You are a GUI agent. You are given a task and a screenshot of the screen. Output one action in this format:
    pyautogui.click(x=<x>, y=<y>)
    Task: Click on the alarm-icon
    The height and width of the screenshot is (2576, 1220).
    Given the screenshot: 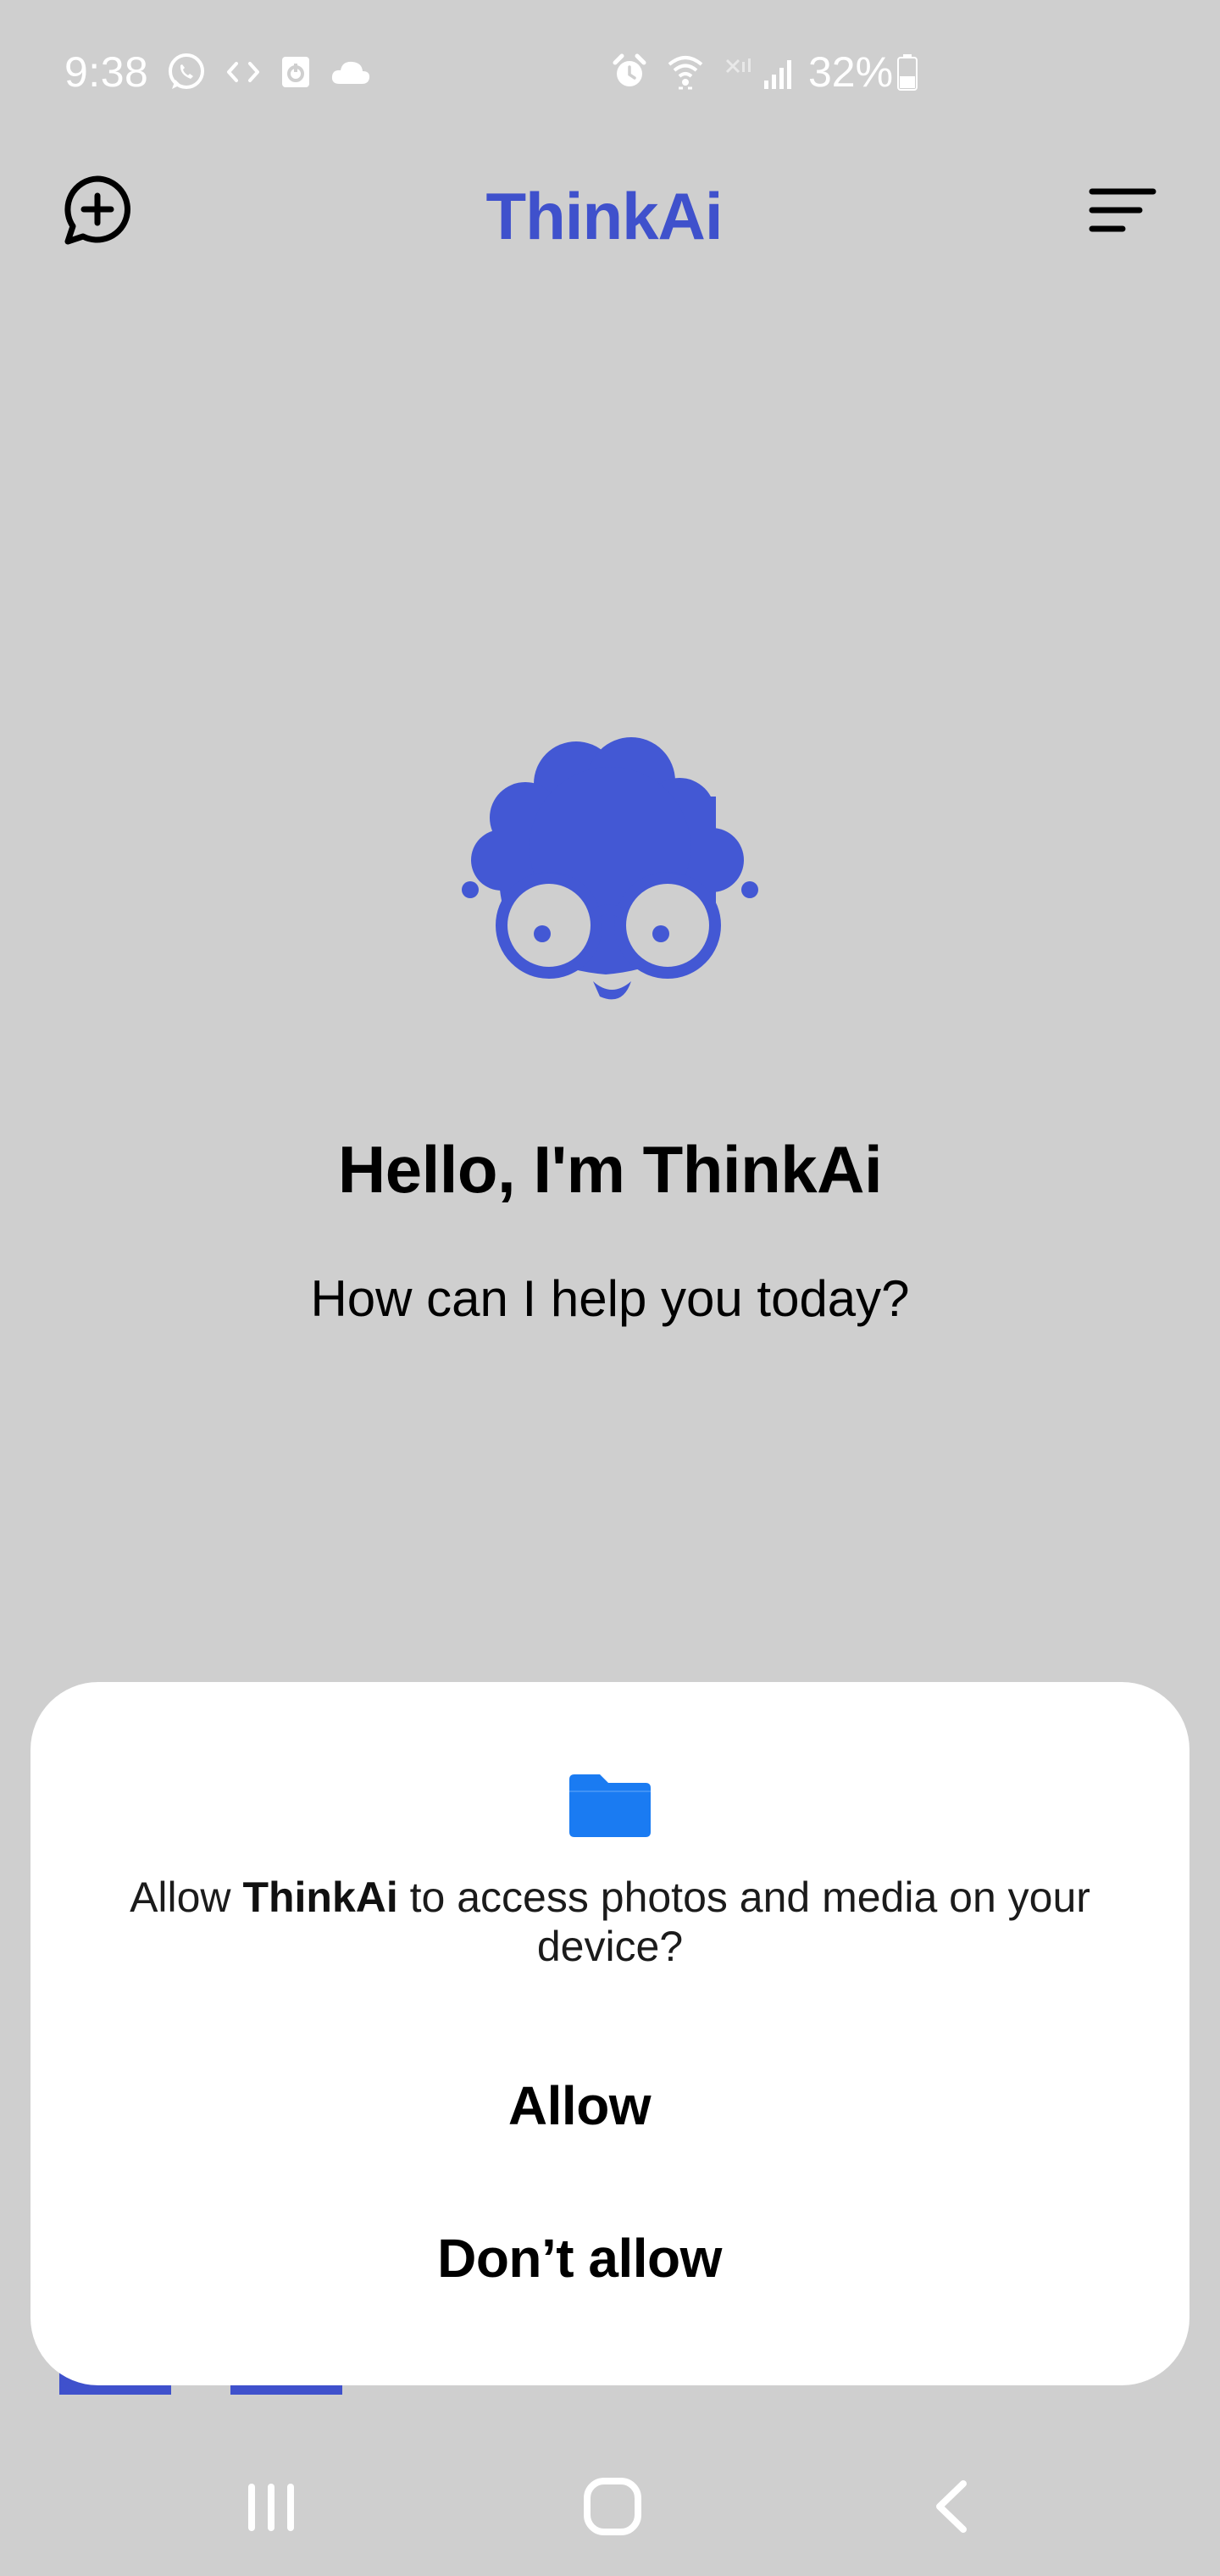 What is the action you would take?
    pyautogui.click(x=629, y=72)
    